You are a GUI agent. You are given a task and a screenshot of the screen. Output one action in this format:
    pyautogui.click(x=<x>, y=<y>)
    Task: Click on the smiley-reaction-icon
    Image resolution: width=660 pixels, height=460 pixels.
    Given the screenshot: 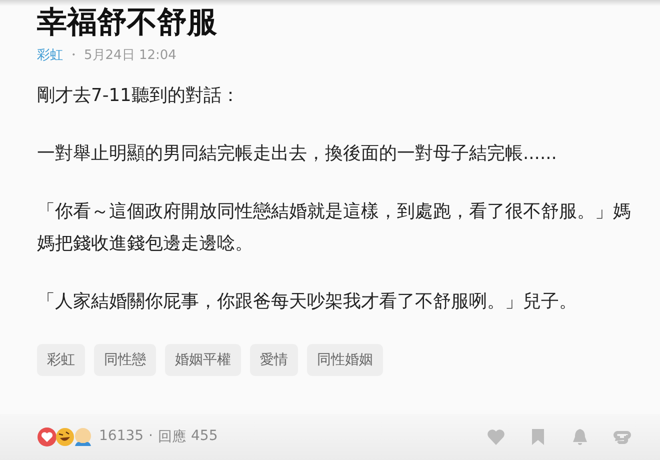 What is the action you would take?
    pyautogui.click(x=83, y=437)
    